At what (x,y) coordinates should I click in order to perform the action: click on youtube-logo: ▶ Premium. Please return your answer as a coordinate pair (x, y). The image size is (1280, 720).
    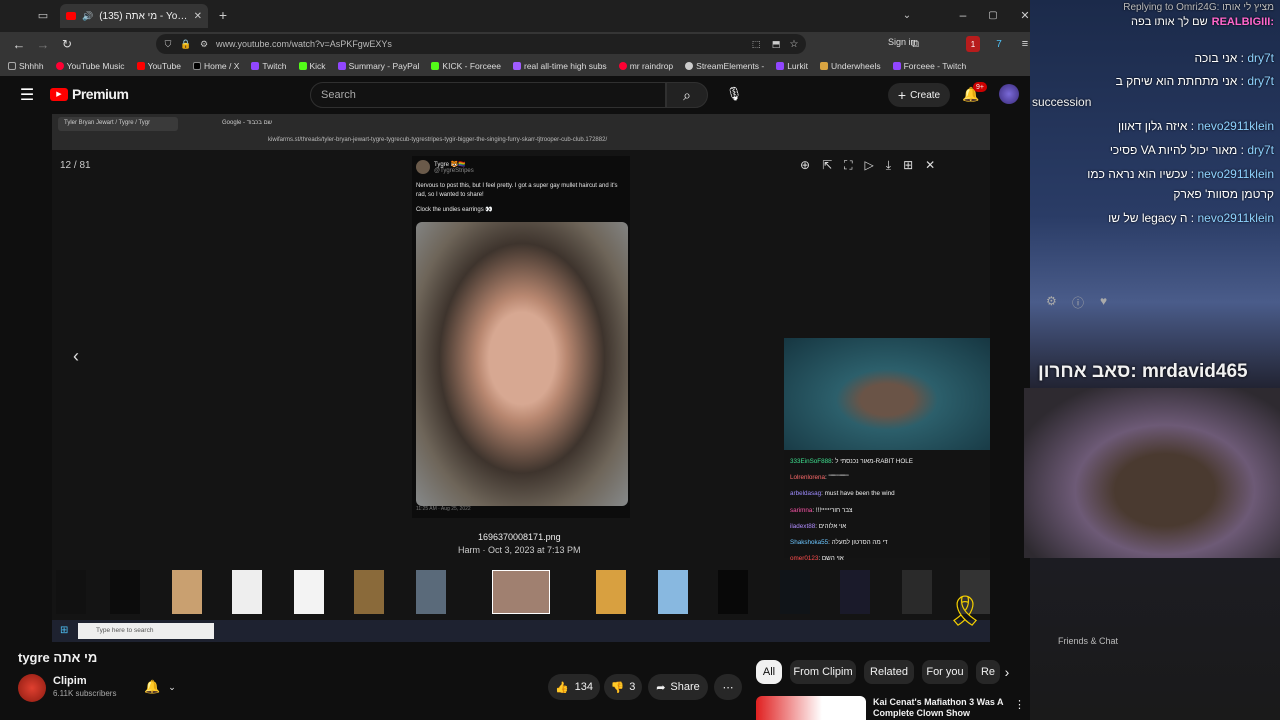
    Looking at the image, I should click on (89, 94).